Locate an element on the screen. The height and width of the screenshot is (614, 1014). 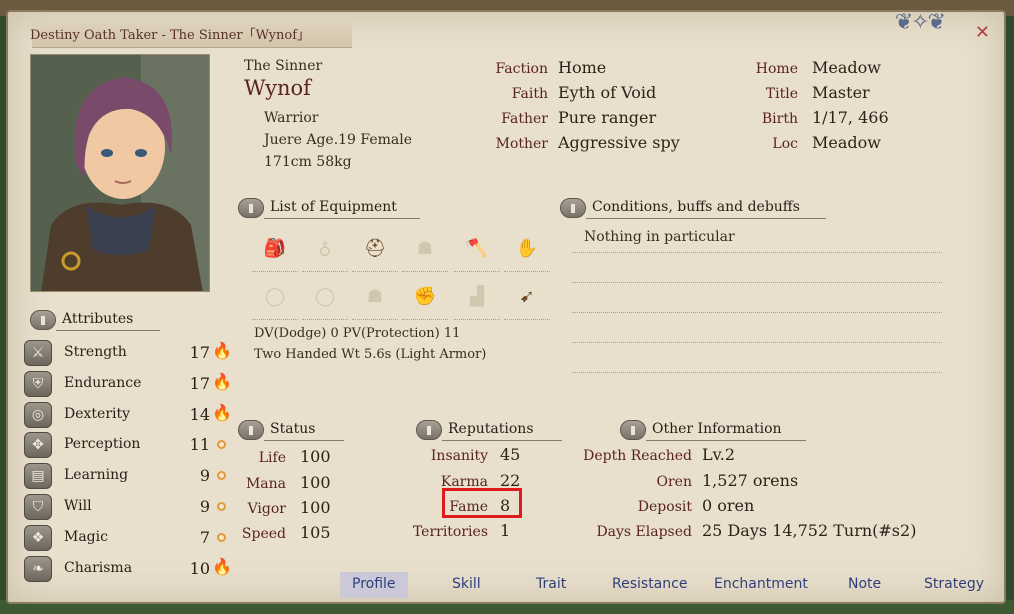
mother-label: Mother is located at coordinates (521, 144).